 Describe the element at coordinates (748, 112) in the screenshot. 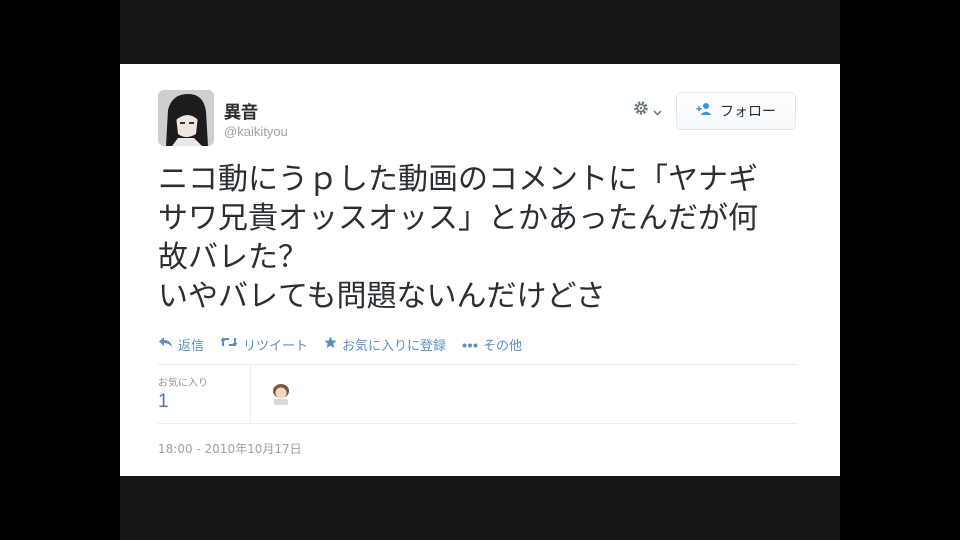

I see `follow-label: フォロー` at that location.